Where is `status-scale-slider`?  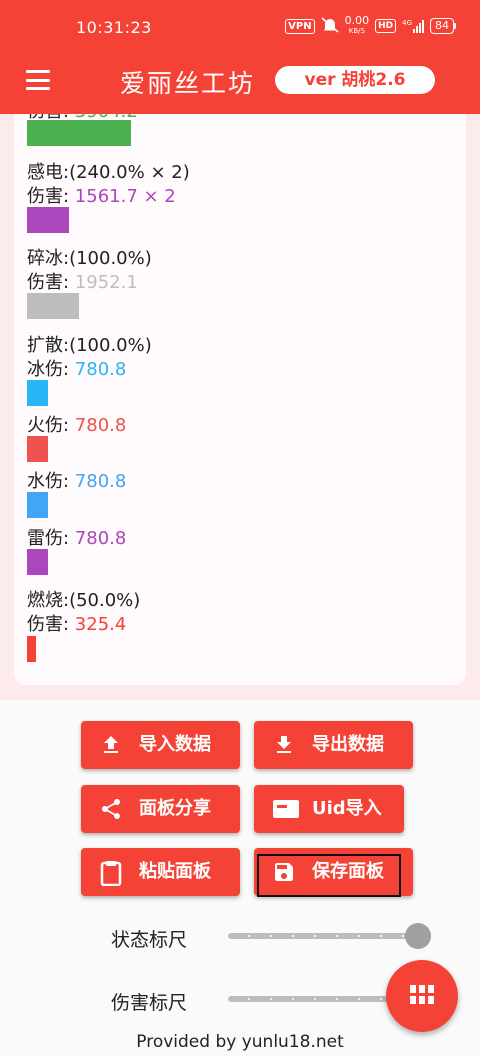
status-scale-slider is located at coordinates (323, 936).